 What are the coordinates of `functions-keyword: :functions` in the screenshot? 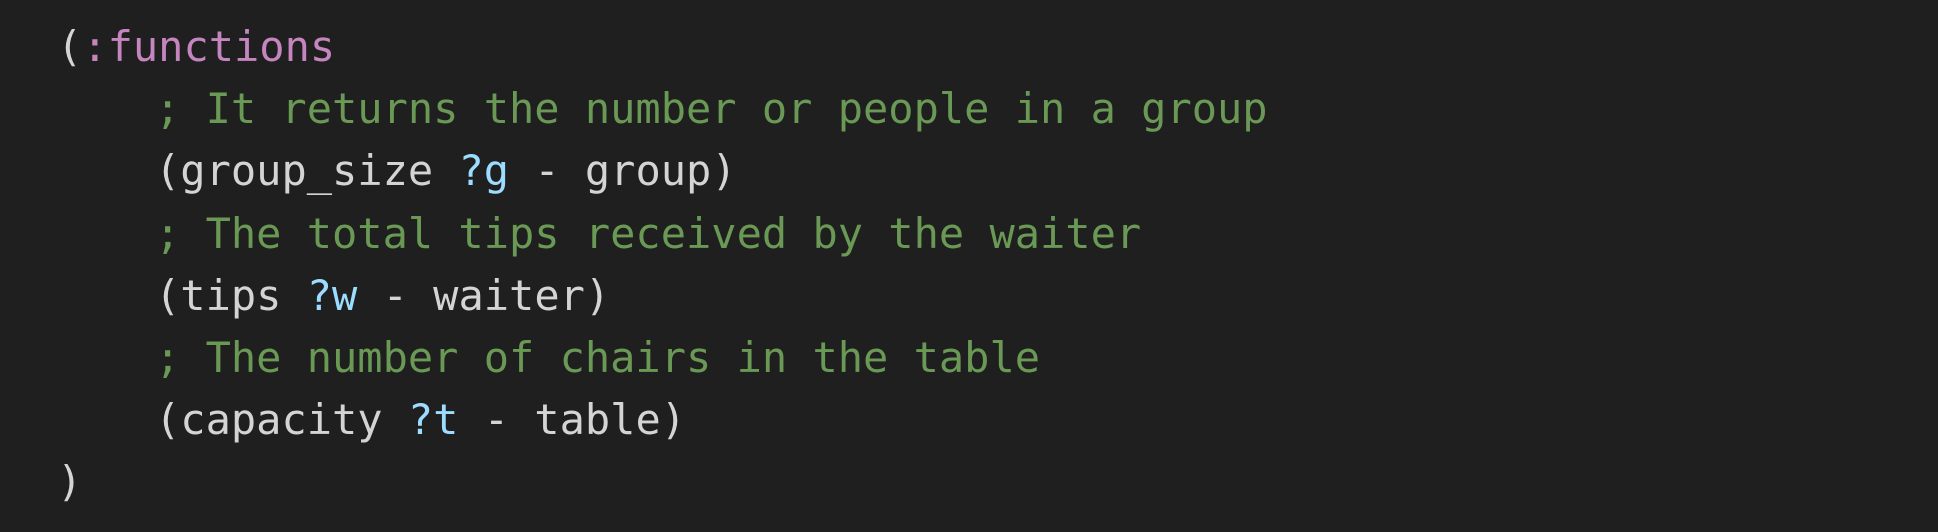 It's located at (209, 46).